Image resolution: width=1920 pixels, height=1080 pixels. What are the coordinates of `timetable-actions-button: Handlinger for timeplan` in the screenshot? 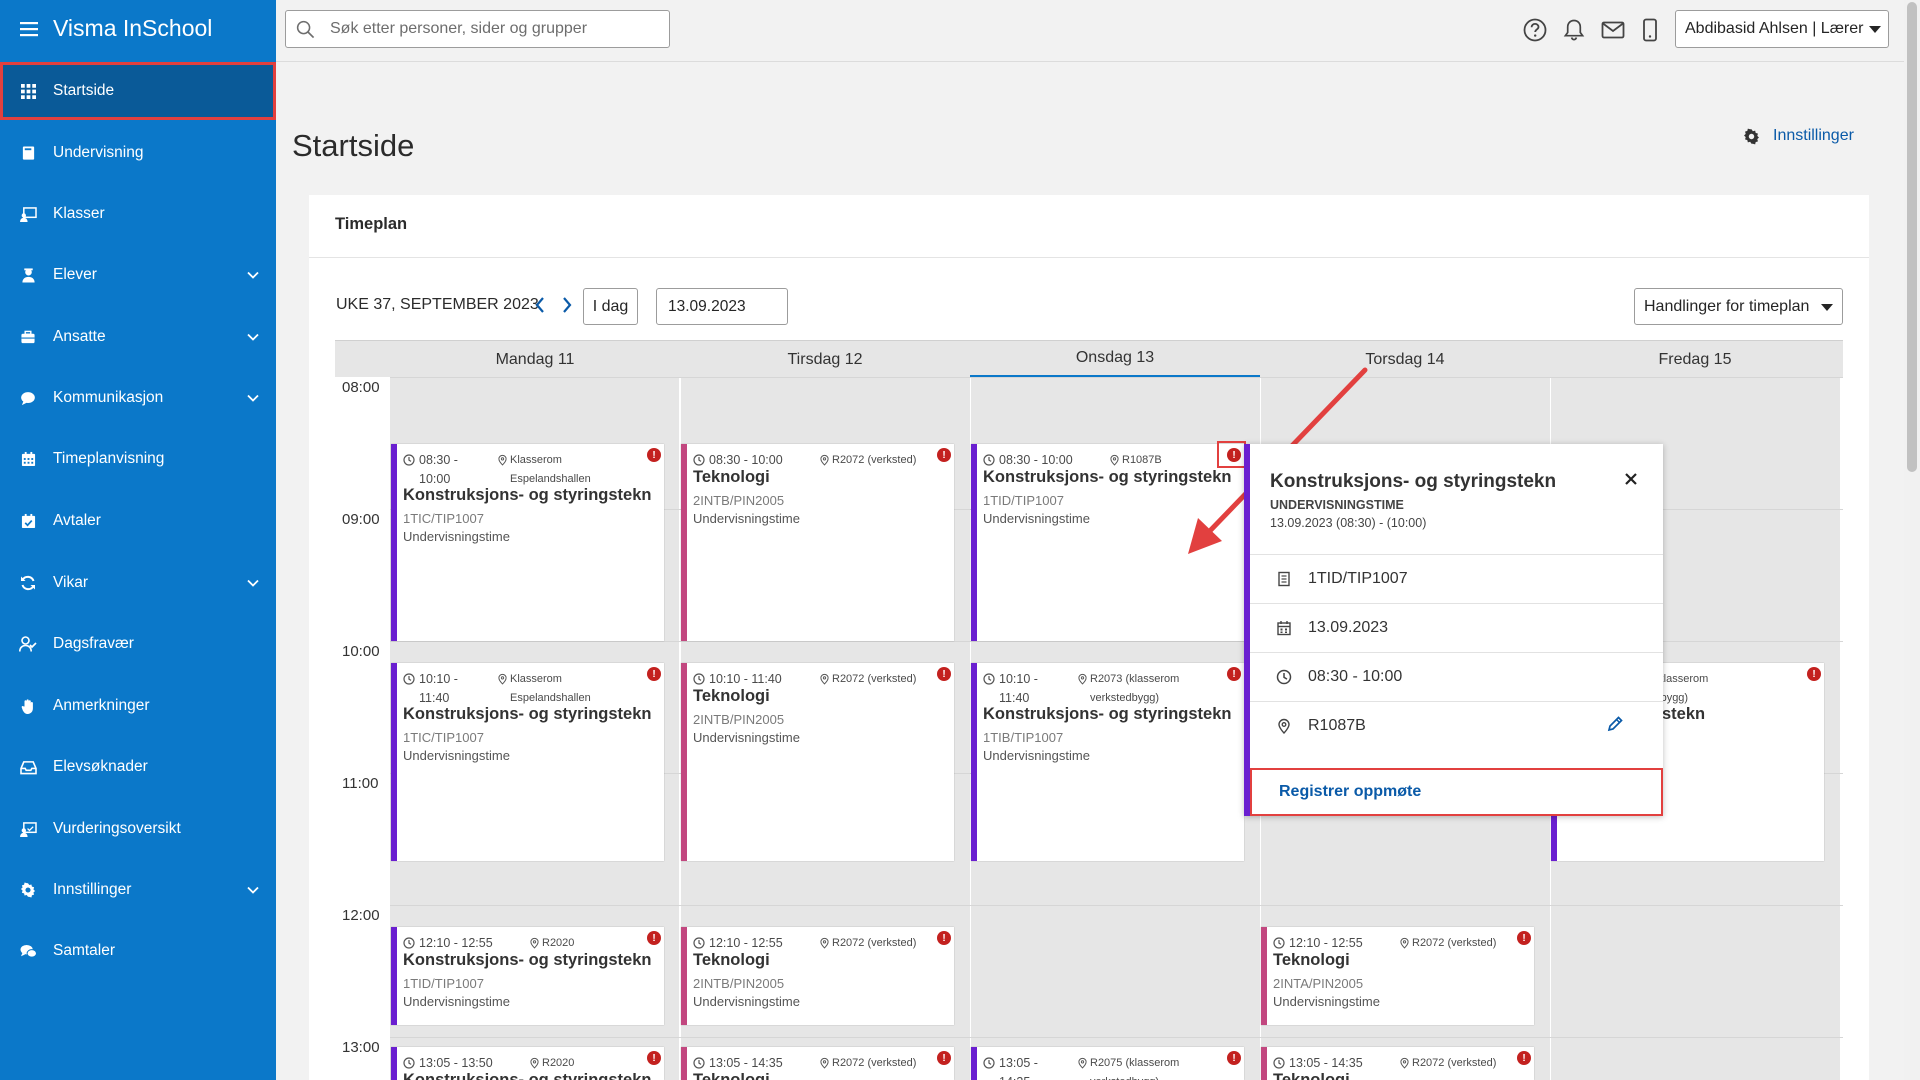 It's located at (1738, 306).